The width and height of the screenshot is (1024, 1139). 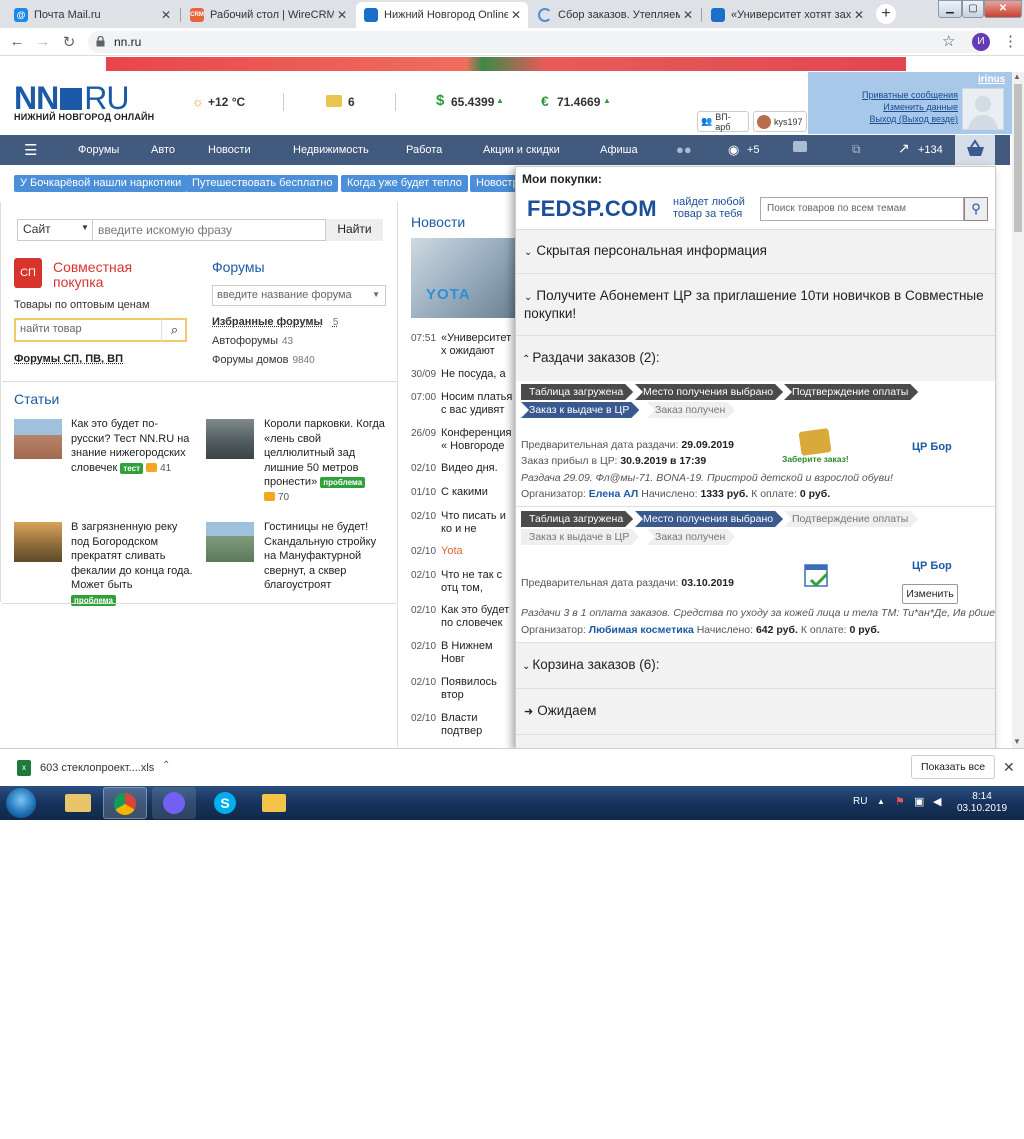 What do you see at coordinates (780, 121) in the screenshot?
I see `kys-chip: kys197` at bounding box center [780, 121].